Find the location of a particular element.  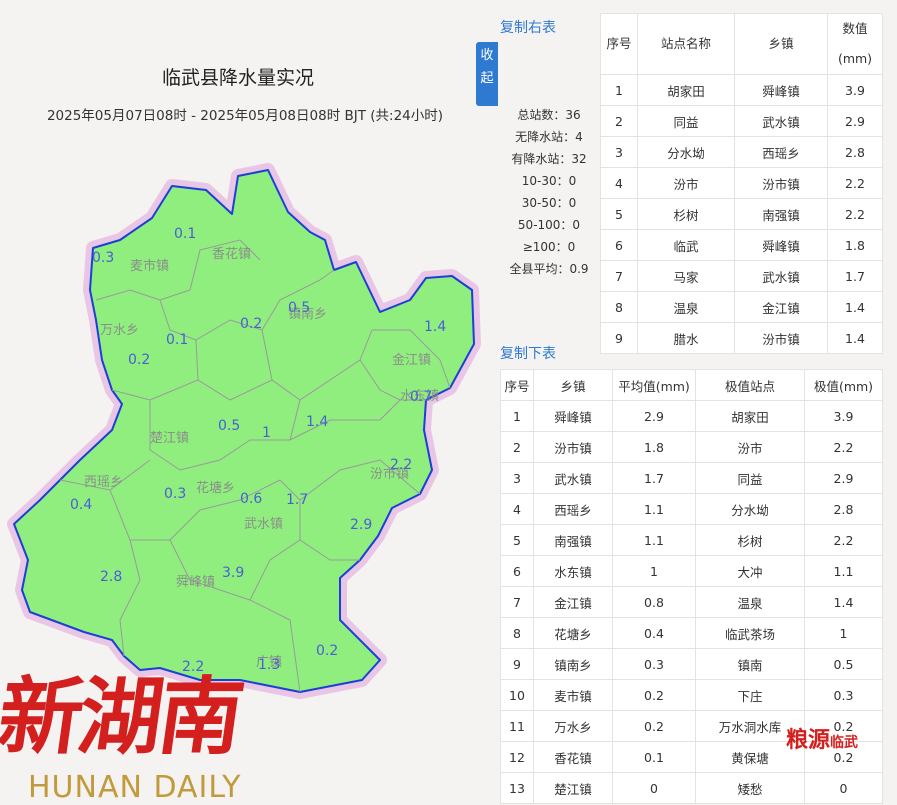

table-cell: 马家 is located at coordinates (686, 276).